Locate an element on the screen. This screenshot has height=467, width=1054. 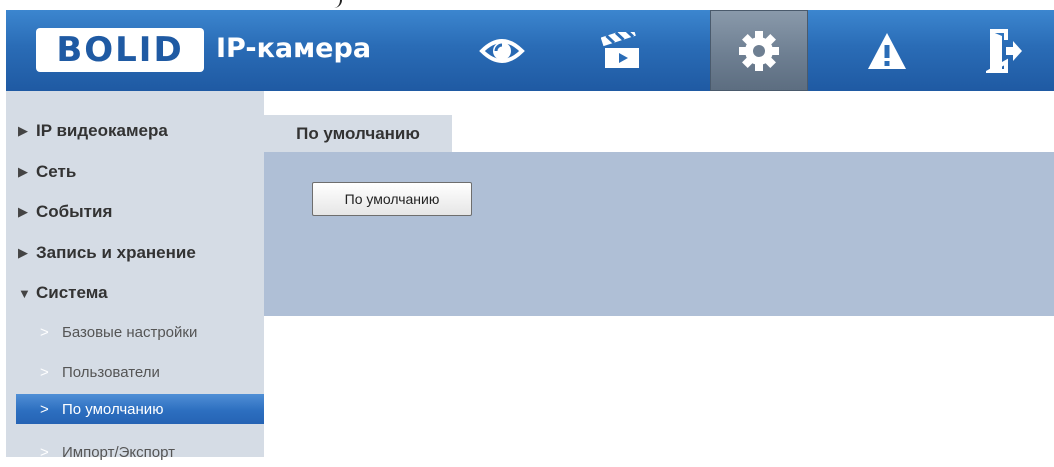
sidebar-subitem-import-export: > Импорт/Экспорт is located at coordinates (140, 452).